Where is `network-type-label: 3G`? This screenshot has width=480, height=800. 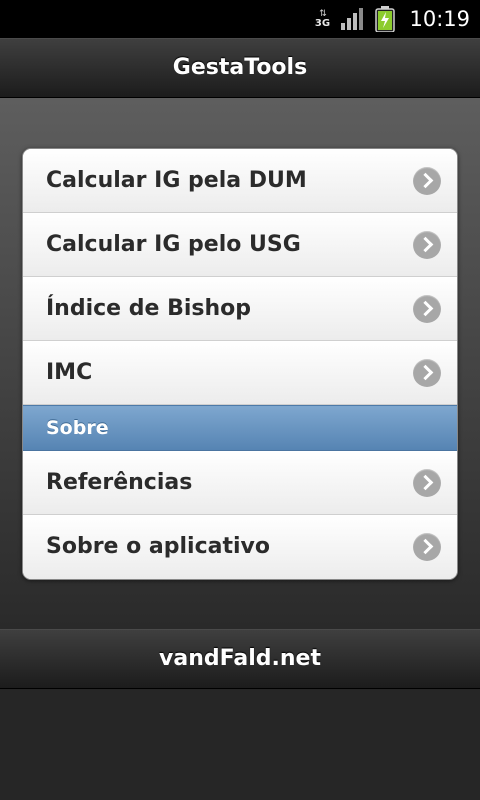
network-type-label: 3G is located at coordinates (322, 23).